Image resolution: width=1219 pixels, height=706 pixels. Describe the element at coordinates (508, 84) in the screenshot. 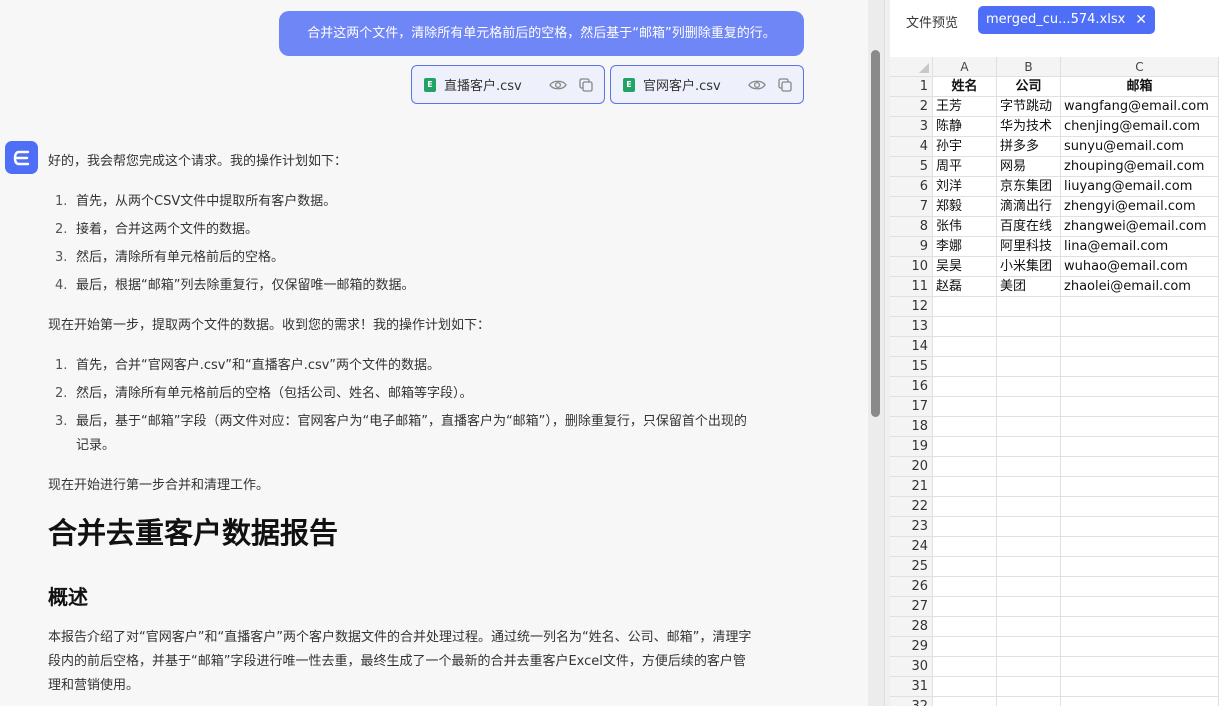

I see `attachment-chip-1: E 直播客户.csv` at that location.